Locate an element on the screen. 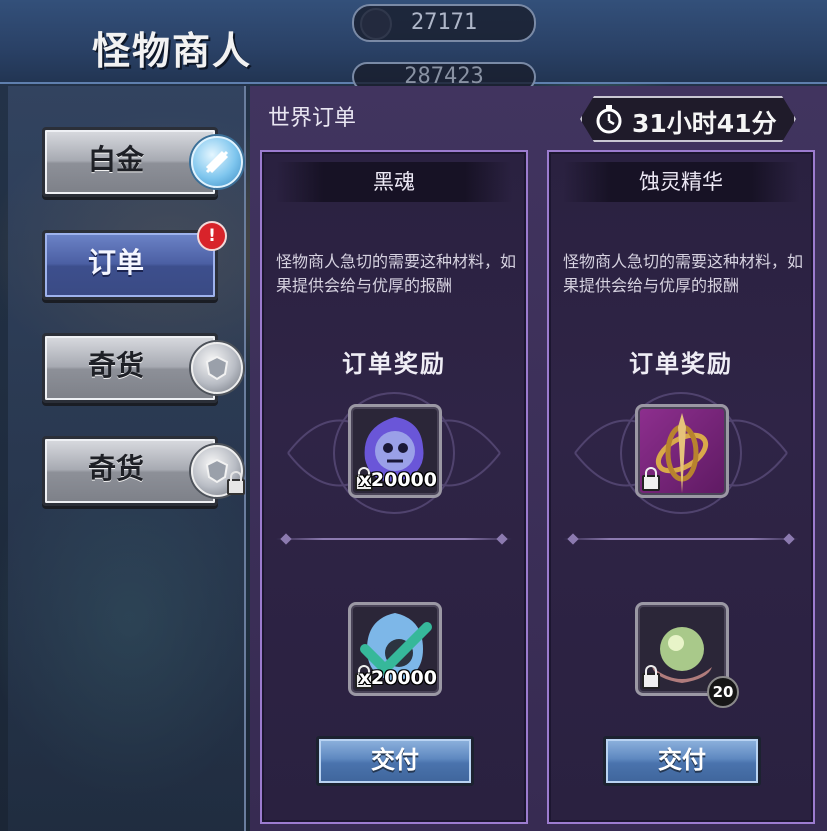 This screenshot has height=831, width=827. panel-title: 世界订单 is located at coordinates (312, 118).